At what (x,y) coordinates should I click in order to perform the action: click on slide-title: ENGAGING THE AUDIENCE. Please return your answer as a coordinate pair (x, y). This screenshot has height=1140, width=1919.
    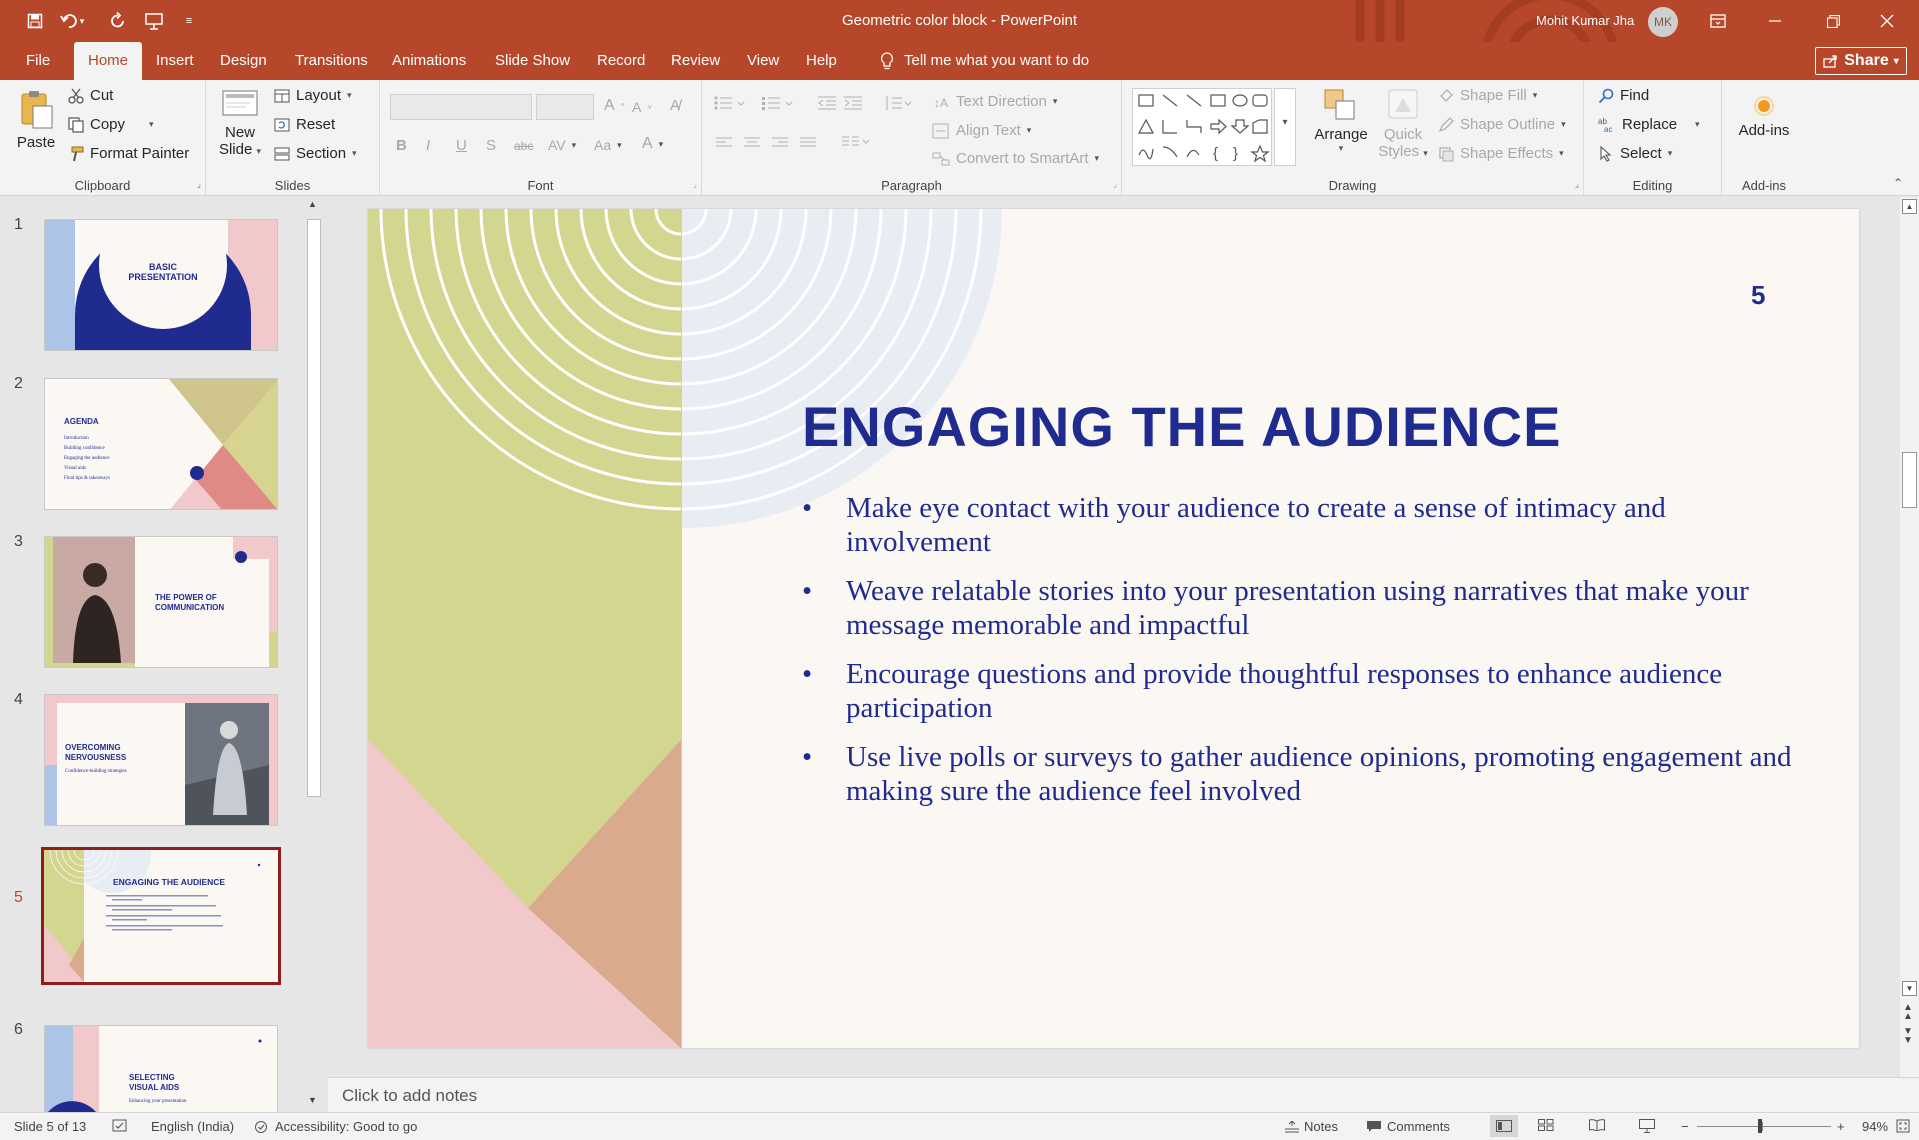
    Looking at the image, I should click on (1181, 426).